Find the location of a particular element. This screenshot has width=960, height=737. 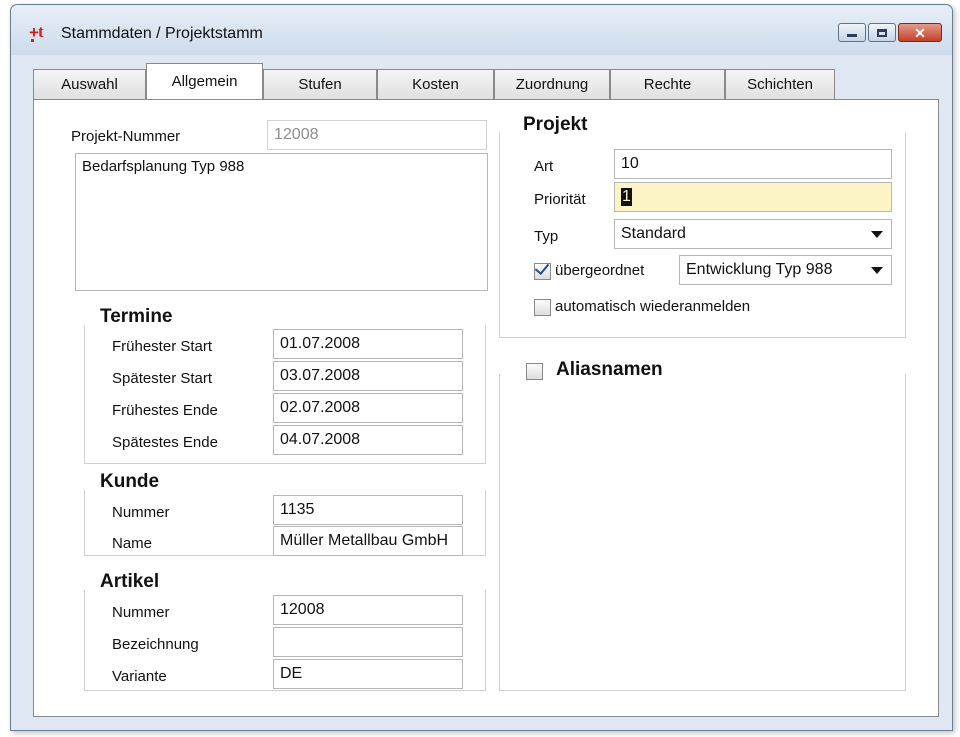

prioritaet-value: 1 is located at coordinates (626, 197).